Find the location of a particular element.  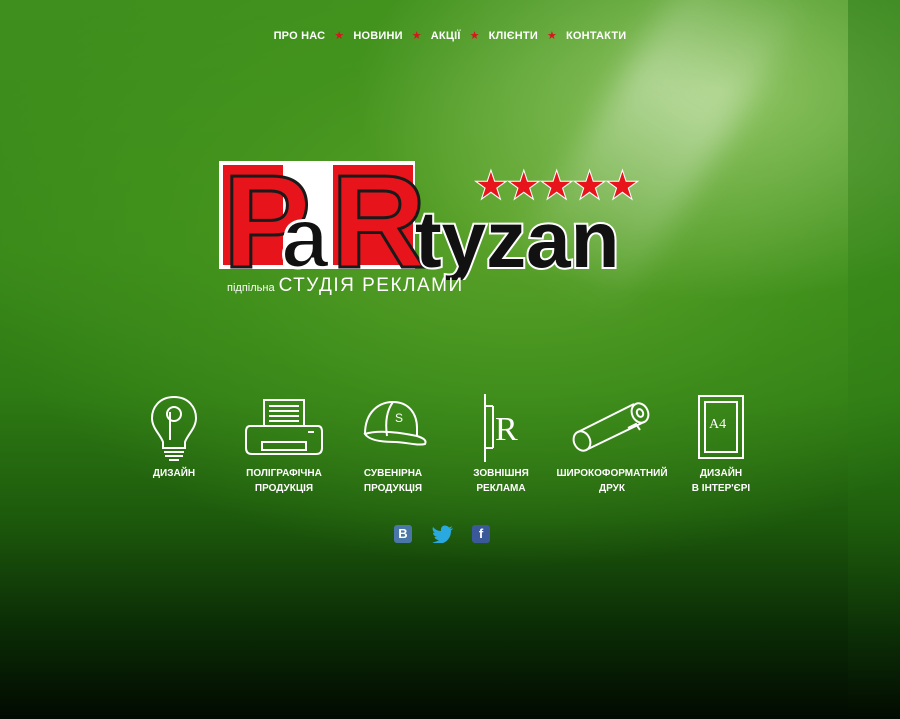

tagline-big: СТУДІЯ РЕКЛАМИ is located at coordinates (371, 285).